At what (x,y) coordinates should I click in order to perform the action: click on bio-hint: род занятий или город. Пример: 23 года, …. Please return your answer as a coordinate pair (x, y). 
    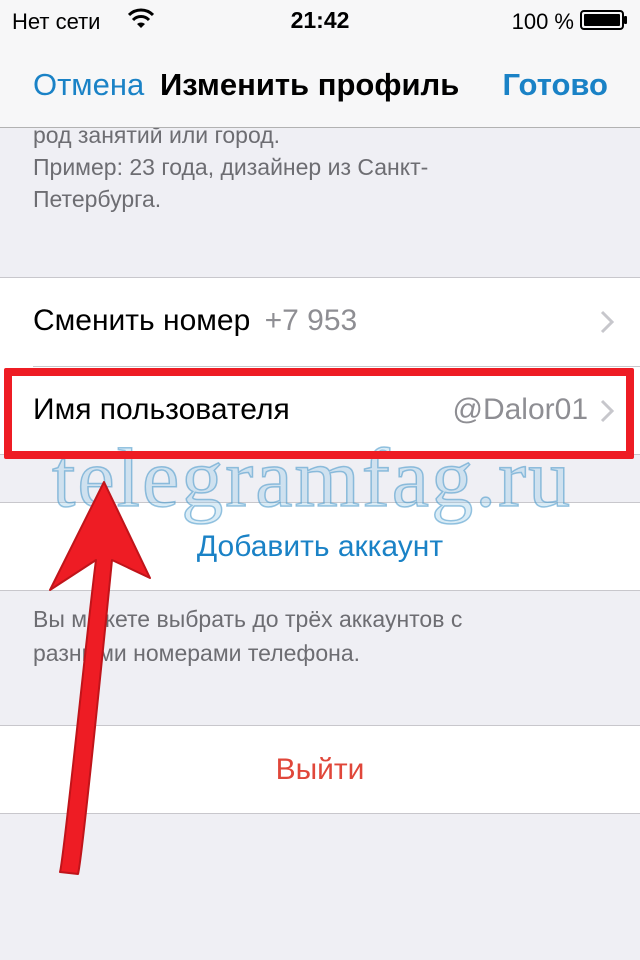
    Looking at the image, I should click on (323, 174).